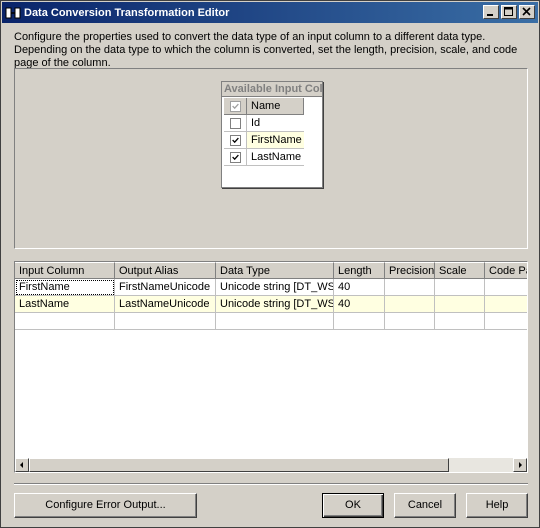 This screenshot has height=528, width=540. I want to click on scrollbar-track, so click(481, 465).